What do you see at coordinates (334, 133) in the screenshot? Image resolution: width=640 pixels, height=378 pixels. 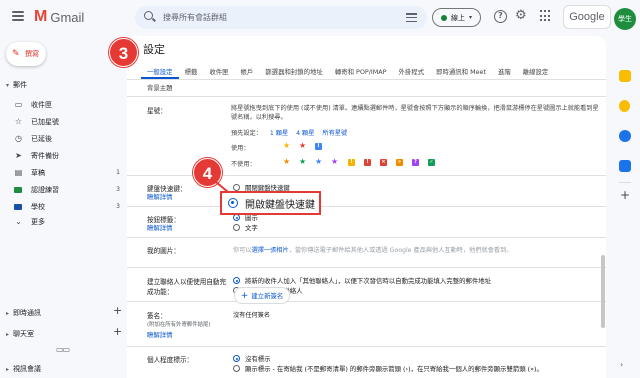 I see `preset-all-stars-link: 所有星號` at bounding box center [334, 133].